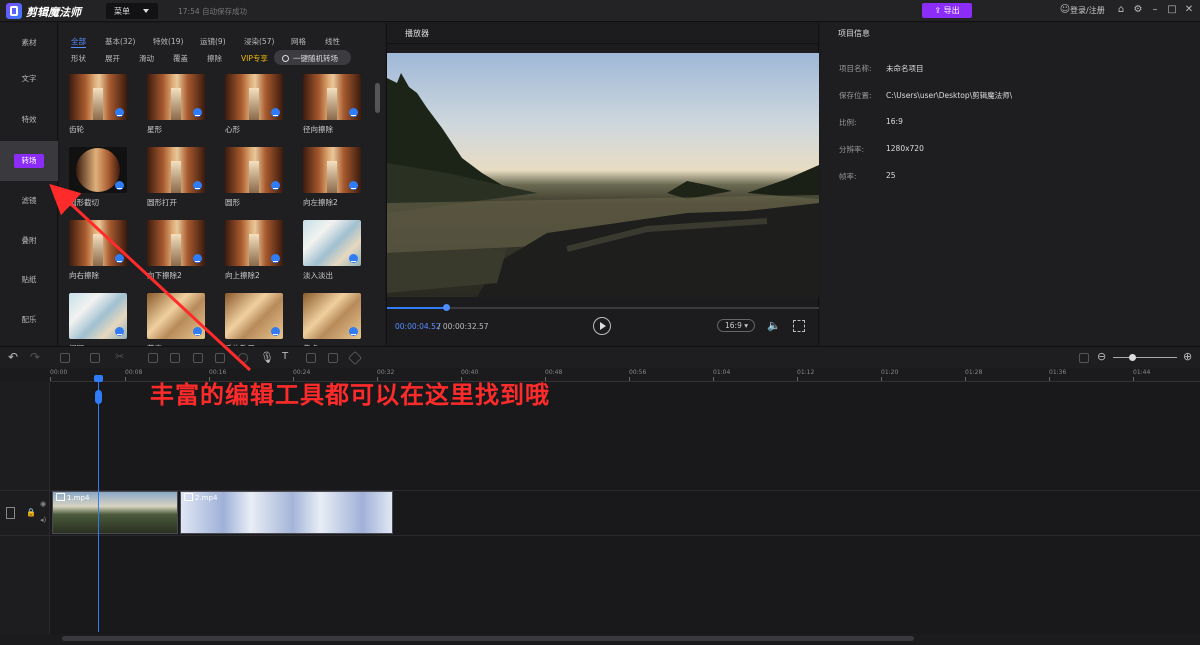 The width and height of the screenshot is (1200, 645). What do you see at coordinates (72, 497) in the screenshot?
I see `clip-name: 1.mp4` at bounding box center [72, 497].